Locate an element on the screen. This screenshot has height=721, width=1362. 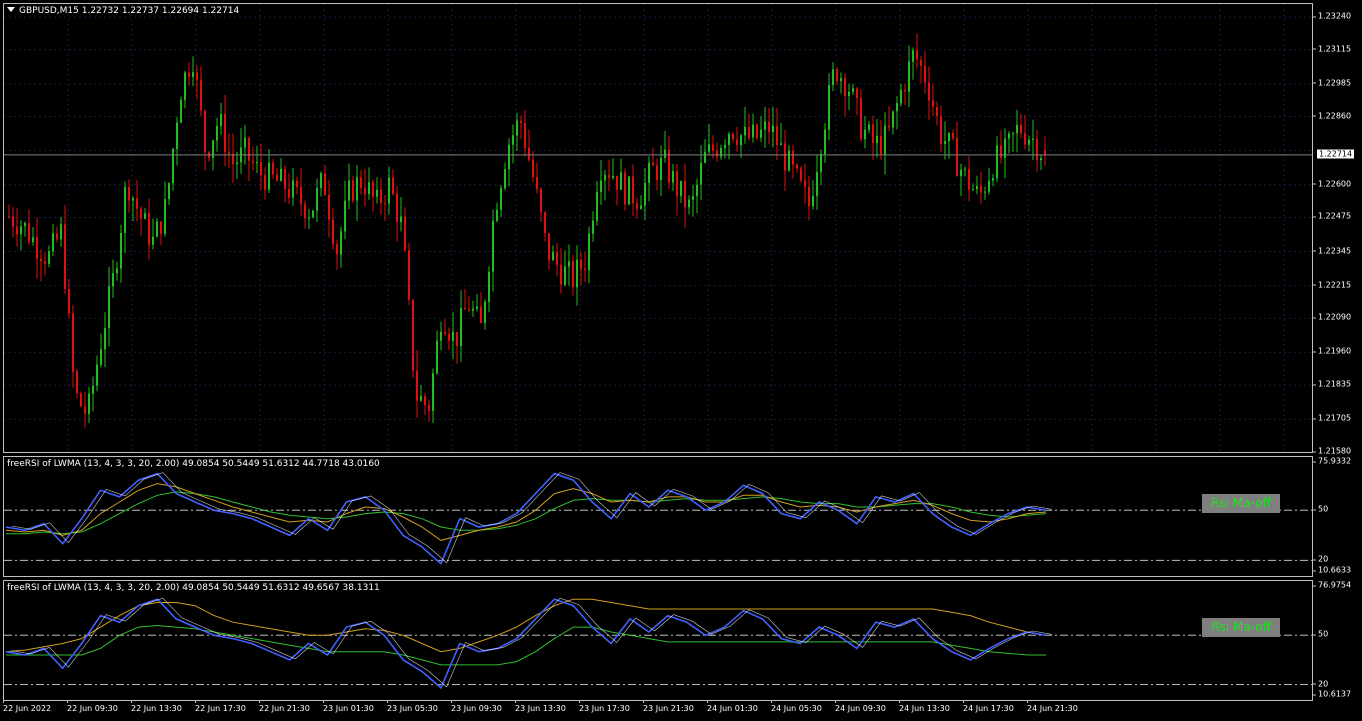
ma-slow-line is located at coordinates (526, 645).